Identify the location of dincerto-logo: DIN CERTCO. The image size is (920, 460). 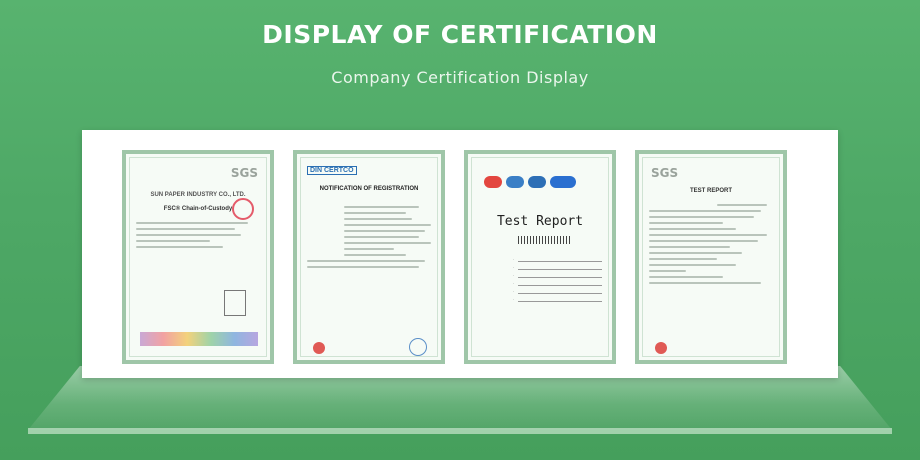
(332, 170).